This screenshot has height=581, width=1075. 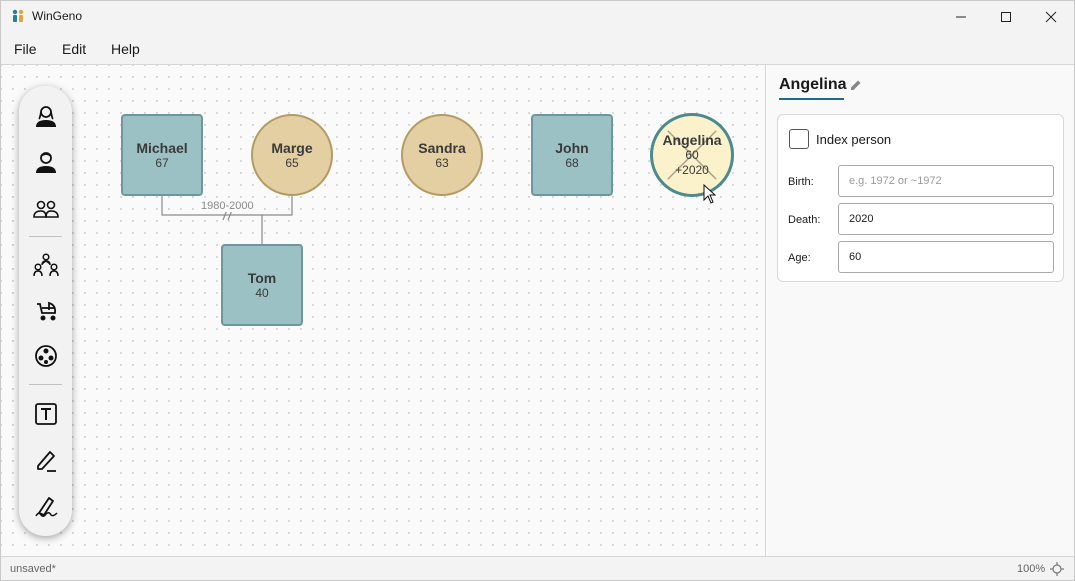 I want to click on menu-bar: File Edit Help, so click(x=537, y=48).